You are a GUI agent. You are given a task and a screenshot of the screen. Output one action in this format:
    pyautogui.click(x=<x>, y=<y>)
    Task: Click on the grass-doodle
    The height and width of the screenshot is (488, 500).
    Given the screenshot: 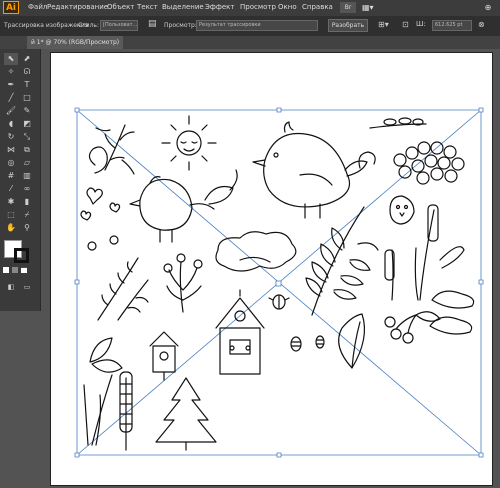 What is the action you would take?
    pyautogui.click(x=98, y=410)
    